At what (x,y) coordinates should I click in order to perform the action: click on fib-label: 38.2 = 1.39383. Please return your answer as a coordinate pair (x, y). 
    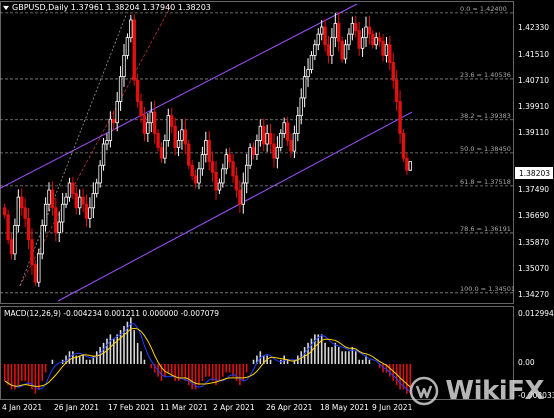
    Looking at the image, I should click on (485, 116).